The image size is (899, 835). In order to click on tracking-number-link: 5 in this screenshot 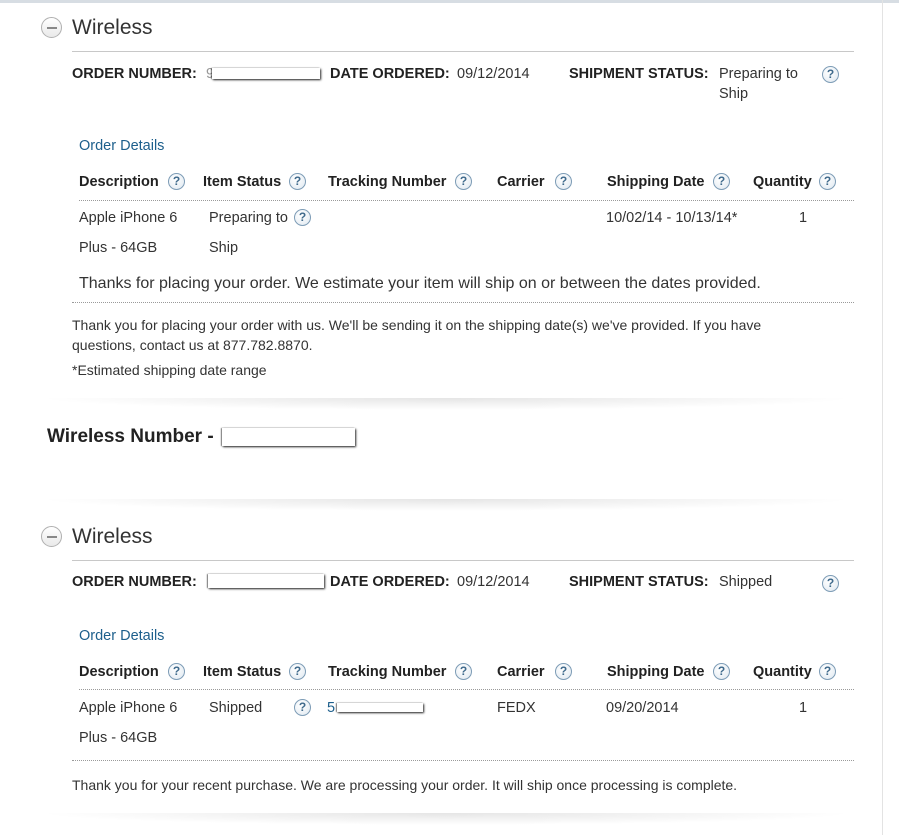, I will do `click(331, 708)`.